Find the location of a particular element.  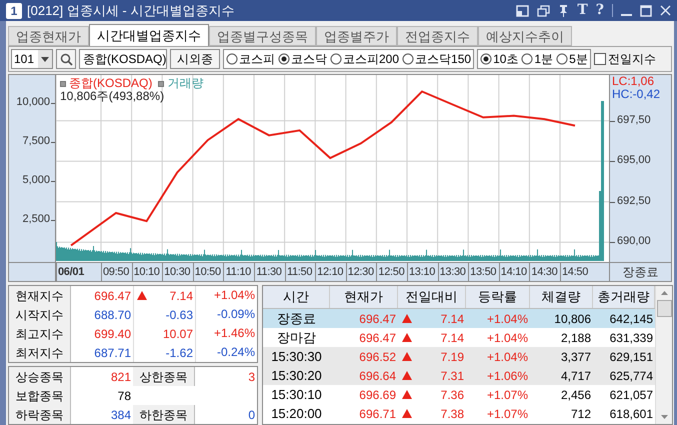

code-value: 101 is located at coordinates (24, 59).